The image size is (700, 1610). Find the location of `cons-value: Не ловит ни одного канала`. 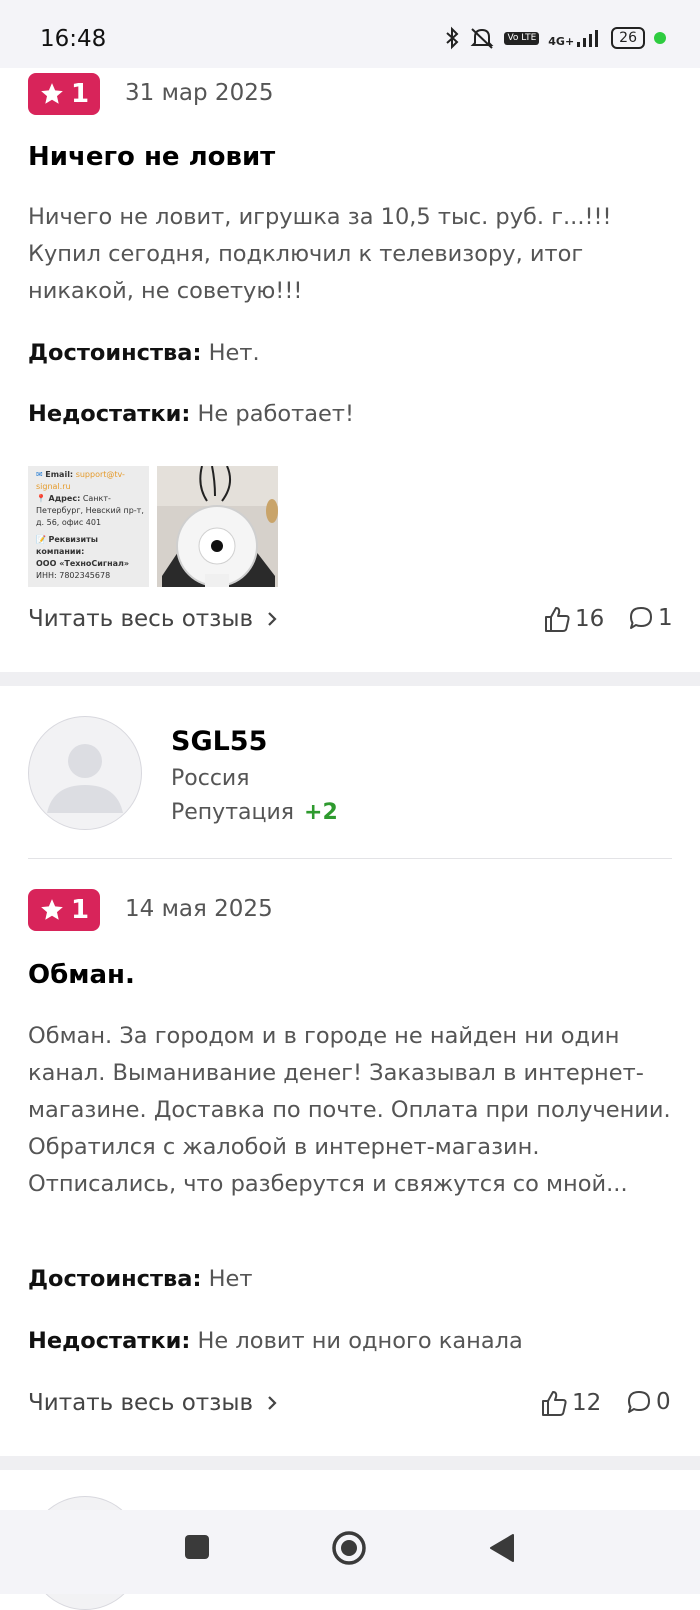

cons-value: Не ловит ни одного канала is located at coordinates (360, 1341).